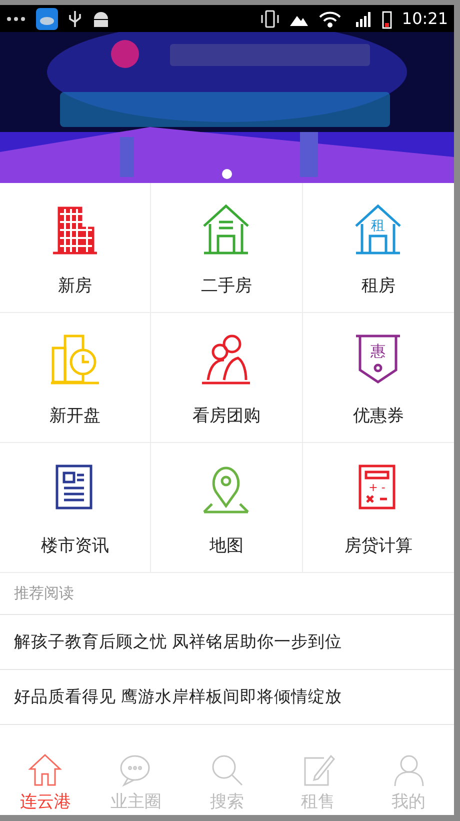 Image resolution: width=460 pixels, height=821 pixels. Describe the element at coordinates (227, 508) in the screenshot. I see `menu-tile: 地图` at that location.